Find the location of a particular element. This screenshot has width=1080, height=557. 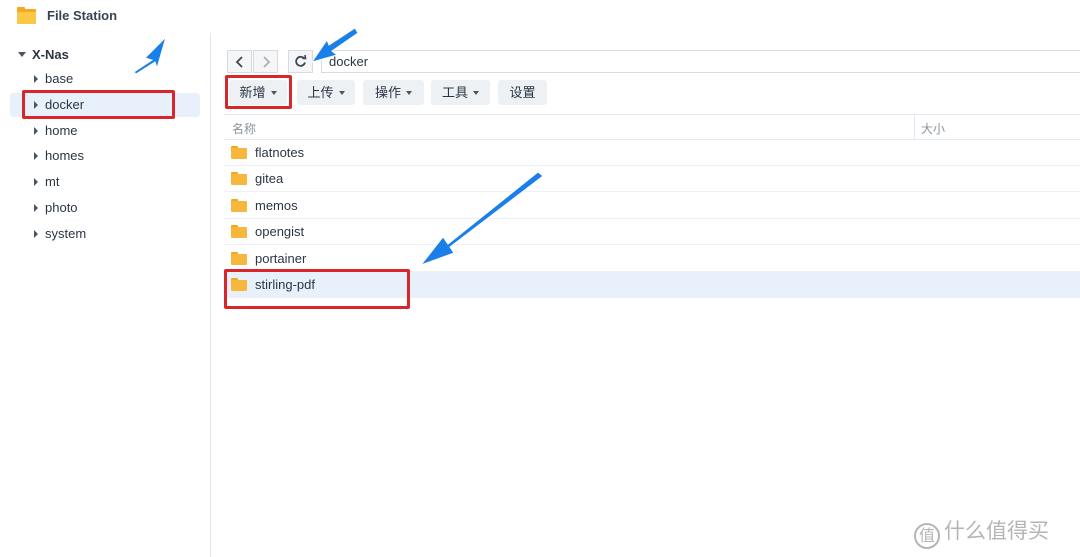

refresh-button is located at coordinates (300, 61).